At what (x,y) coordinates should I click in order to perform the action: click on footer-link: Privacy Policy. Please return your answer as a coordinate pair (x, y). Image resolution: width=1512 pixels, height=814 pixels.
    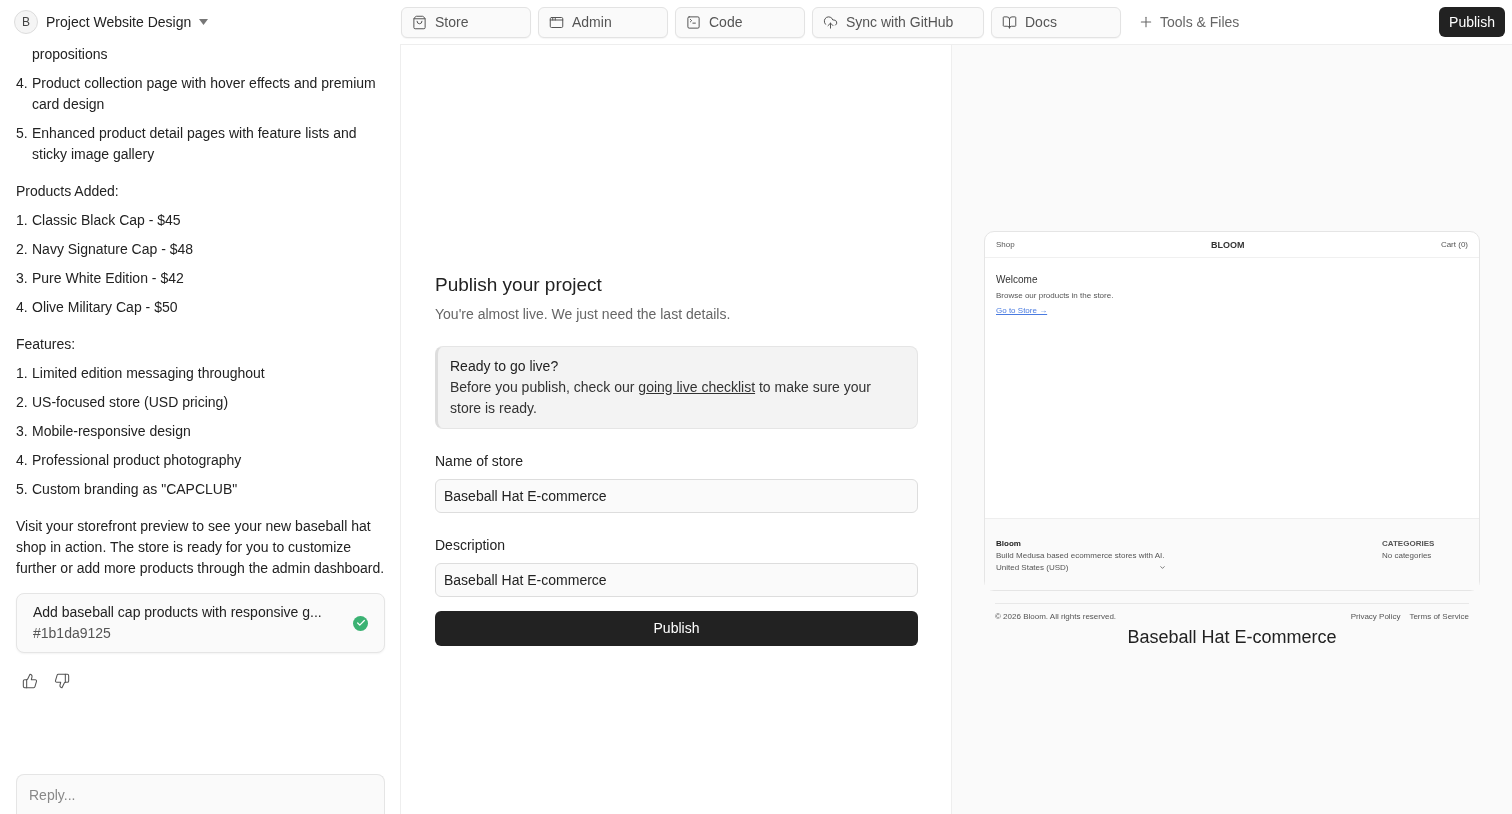
    Looking at the image, I should click on (1375, 616).